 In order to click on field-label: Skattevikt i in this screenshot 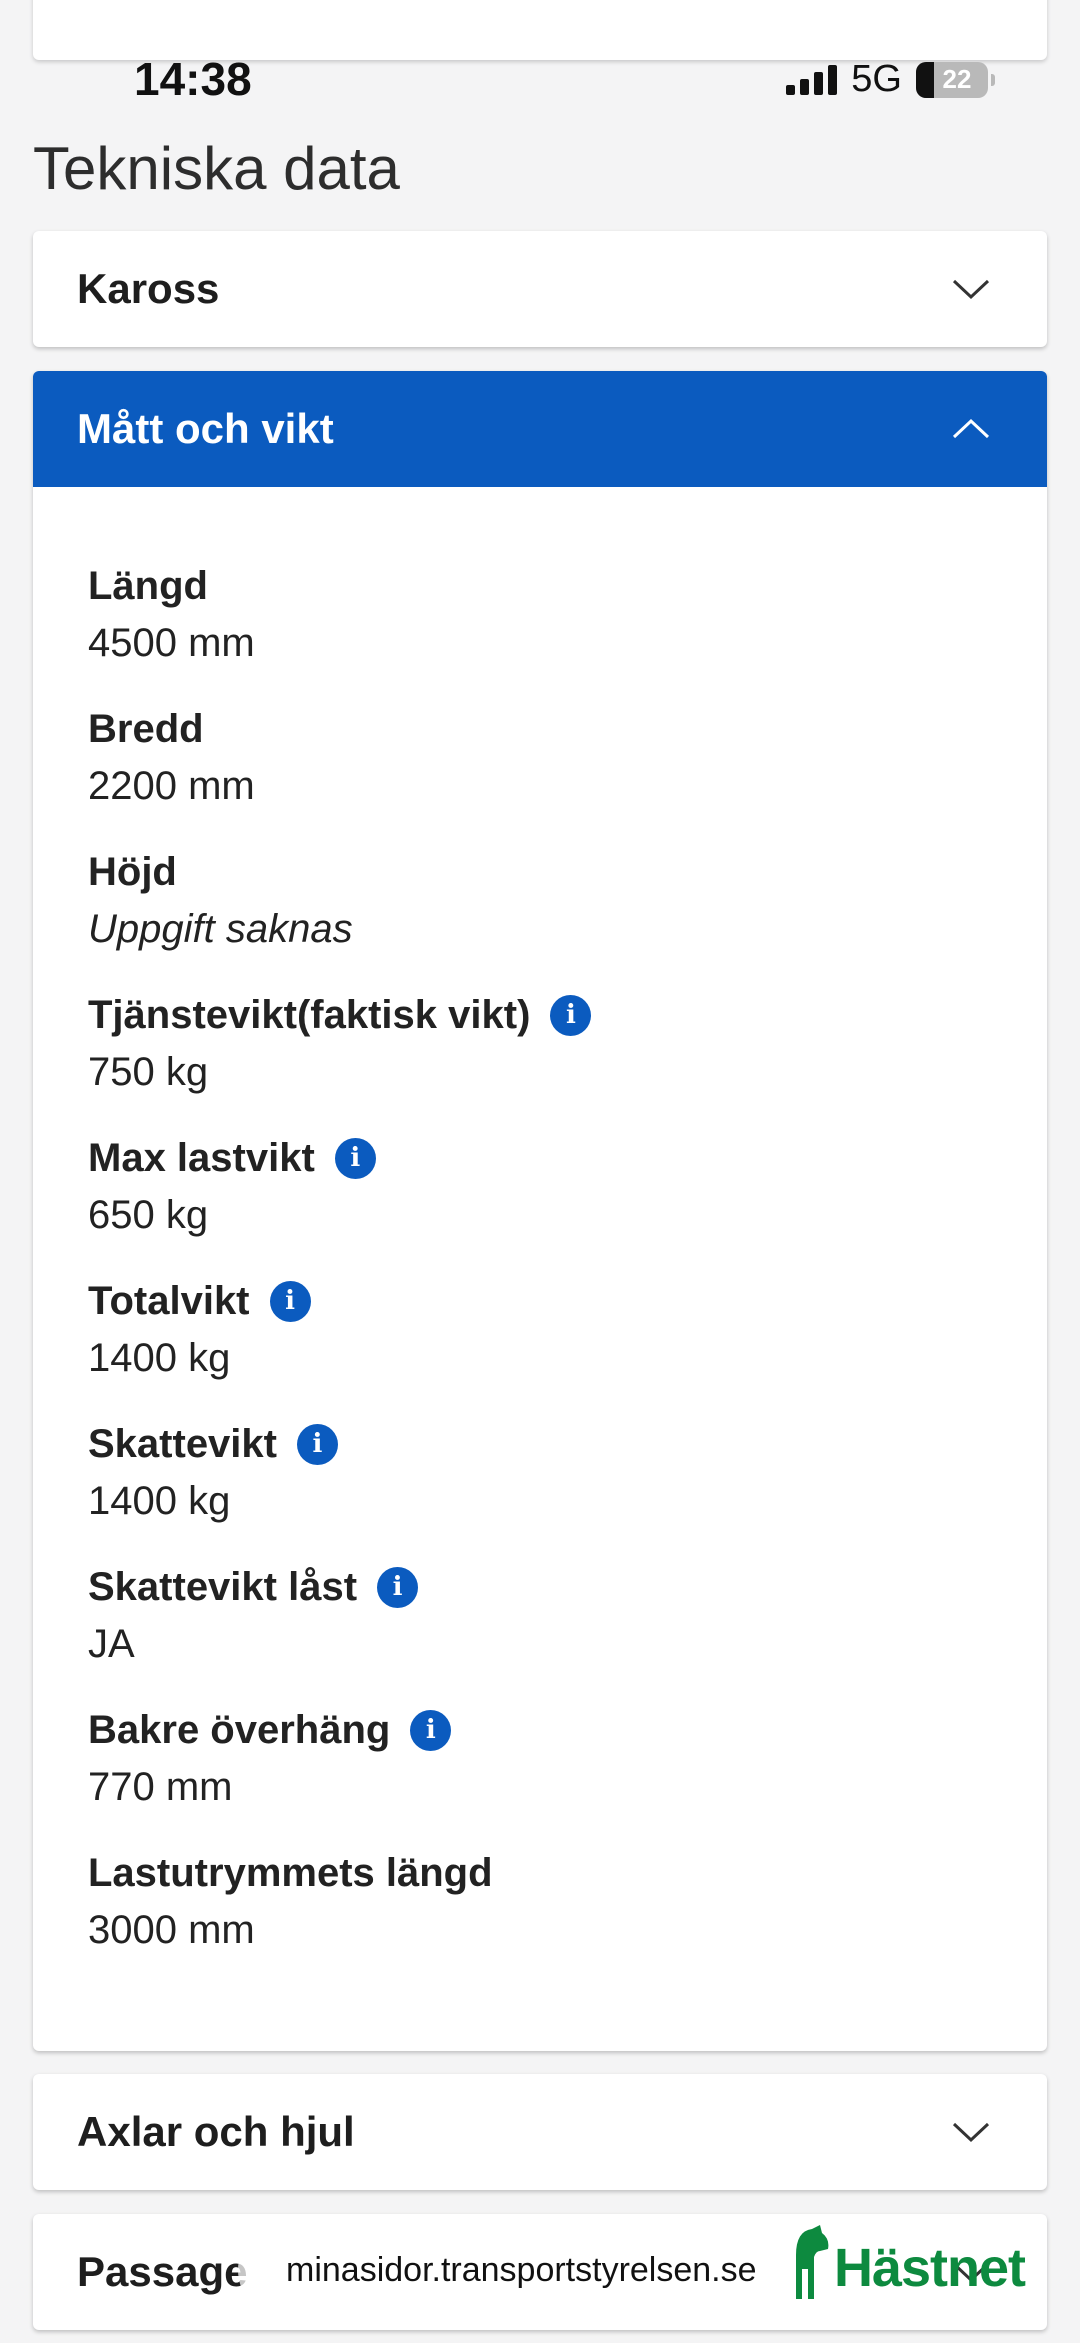, I will do `click(540, 1444)`.